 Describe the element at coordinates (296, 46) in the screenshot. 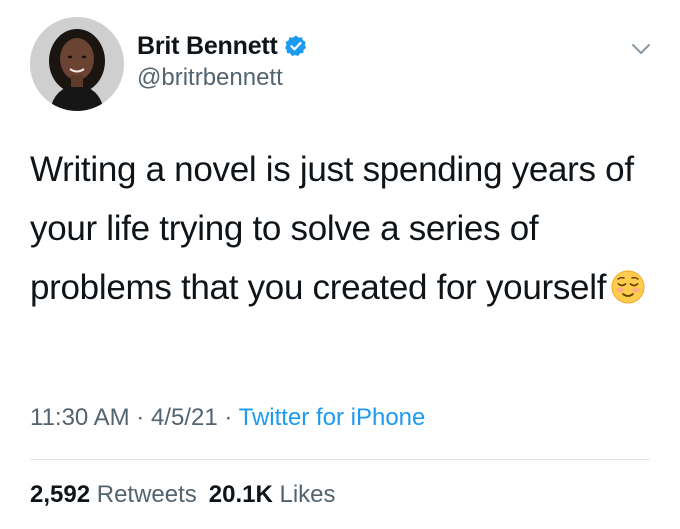

I see `verified-badge-icon` at that location.